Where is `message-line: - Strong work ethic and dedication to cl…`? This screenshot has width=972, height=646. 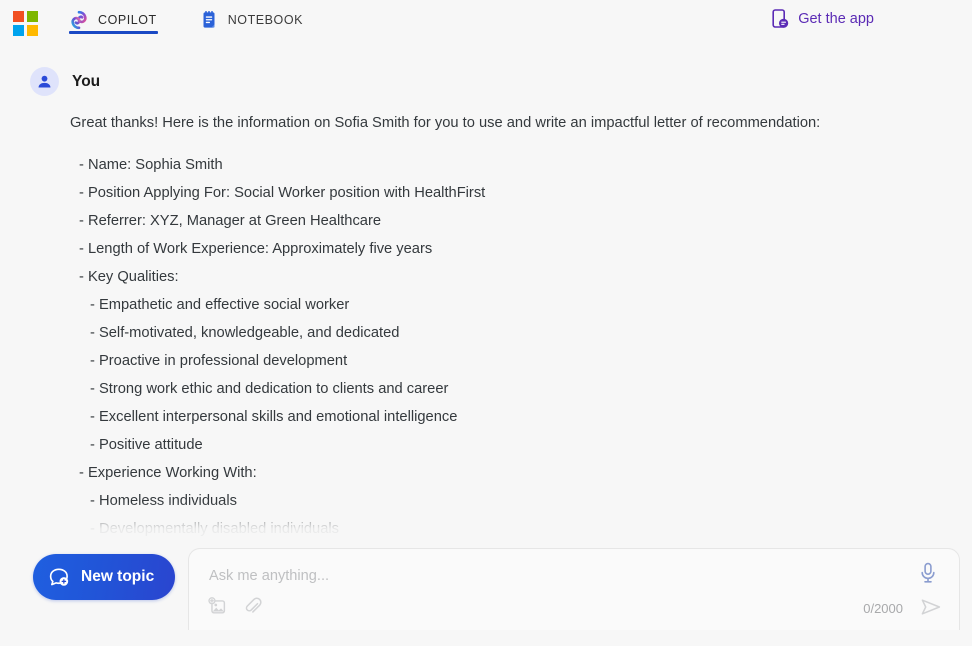
message-line: - Strong work ethic and dedication to cl… is located at coordinates (269, 389).